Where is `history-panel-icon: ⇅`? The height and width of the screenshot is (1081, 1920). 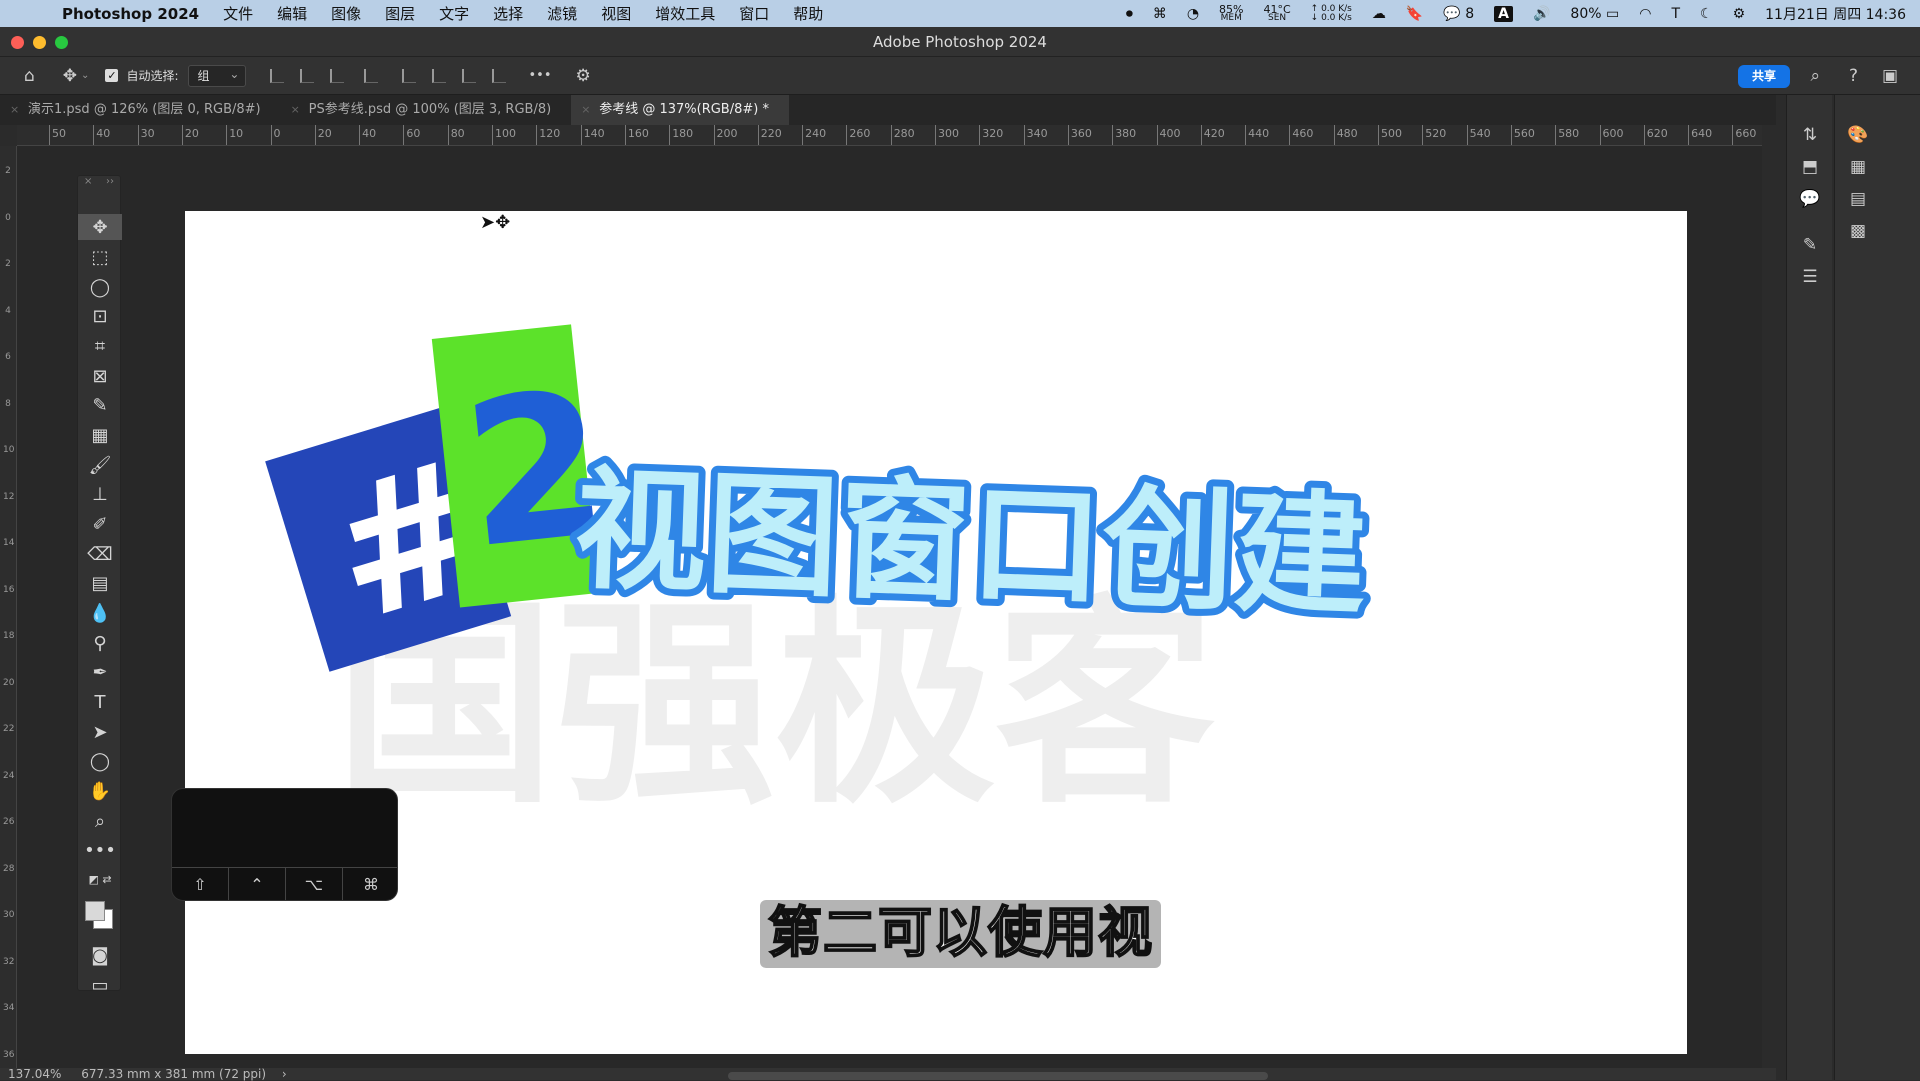 history-panel-icon: ⇅ is located at coordinates (1810, 135).